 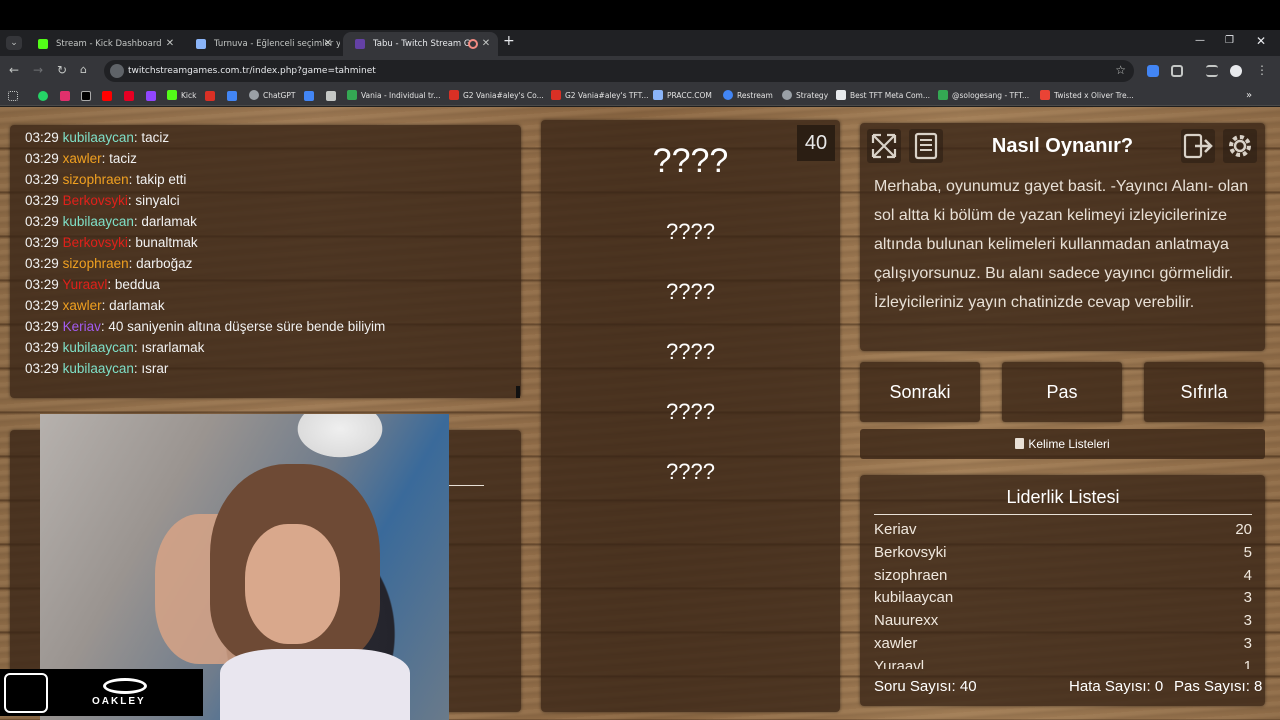 I want to click on forward-arrow-icon: →, so click(x=38, y=70).